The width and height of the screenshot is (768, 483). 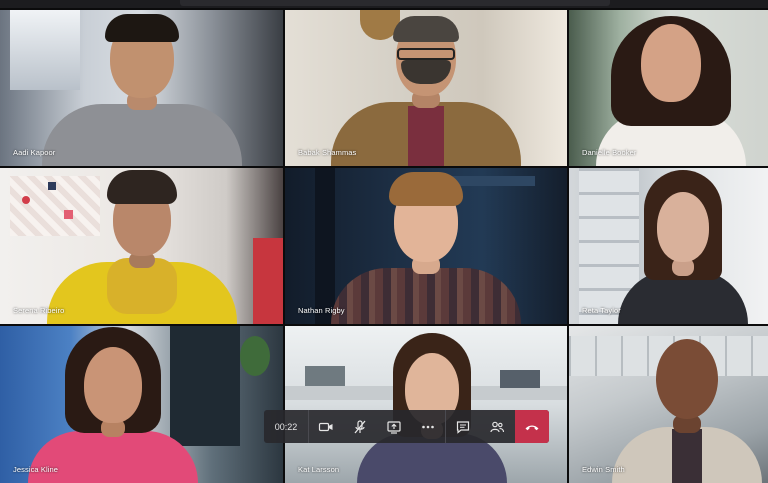 What do you see at coordinates (36, 469) in the screenshot?
I see `participant-name: Jessica Kline` at bounding box center [36, 469].